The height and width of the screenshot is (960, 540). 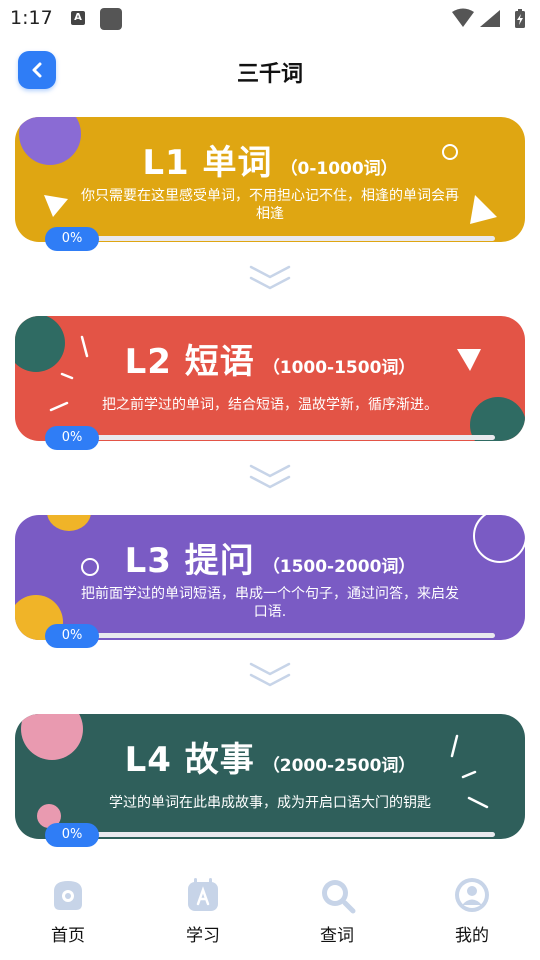 What do you see at coordinates (68, 936) in the screenshot?
I see `nav-label: 首页` at bounding box center [68, 936].